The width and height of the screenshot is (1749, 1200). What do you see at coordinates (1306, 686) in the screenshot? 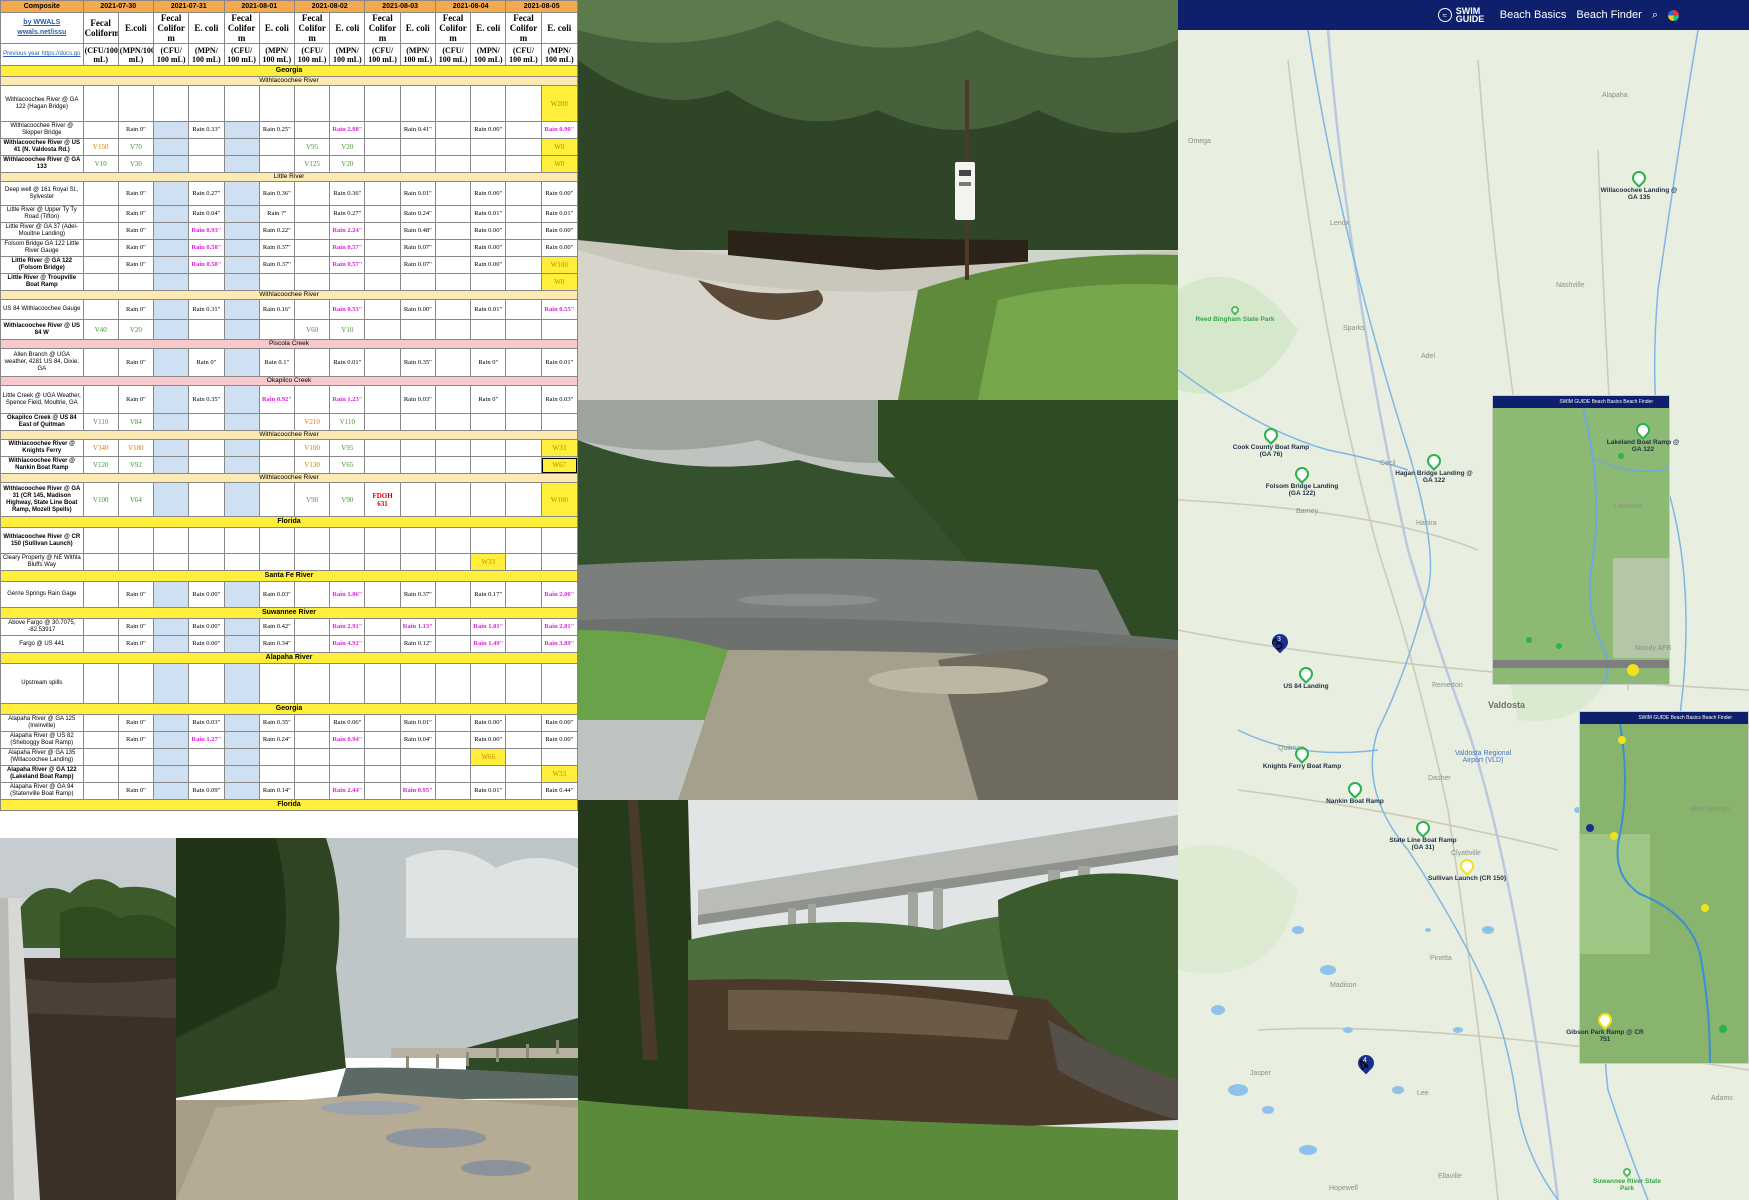
I see `map-pin-label: US 84 Landing` at bounding box center [1306, 686].